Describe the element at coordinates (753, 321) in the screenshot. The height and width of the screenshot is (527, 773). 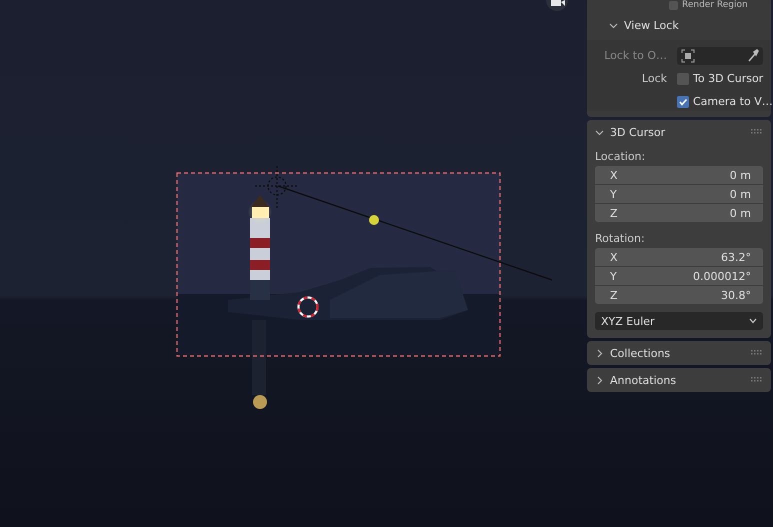
I see `chevron-icon` at that location.